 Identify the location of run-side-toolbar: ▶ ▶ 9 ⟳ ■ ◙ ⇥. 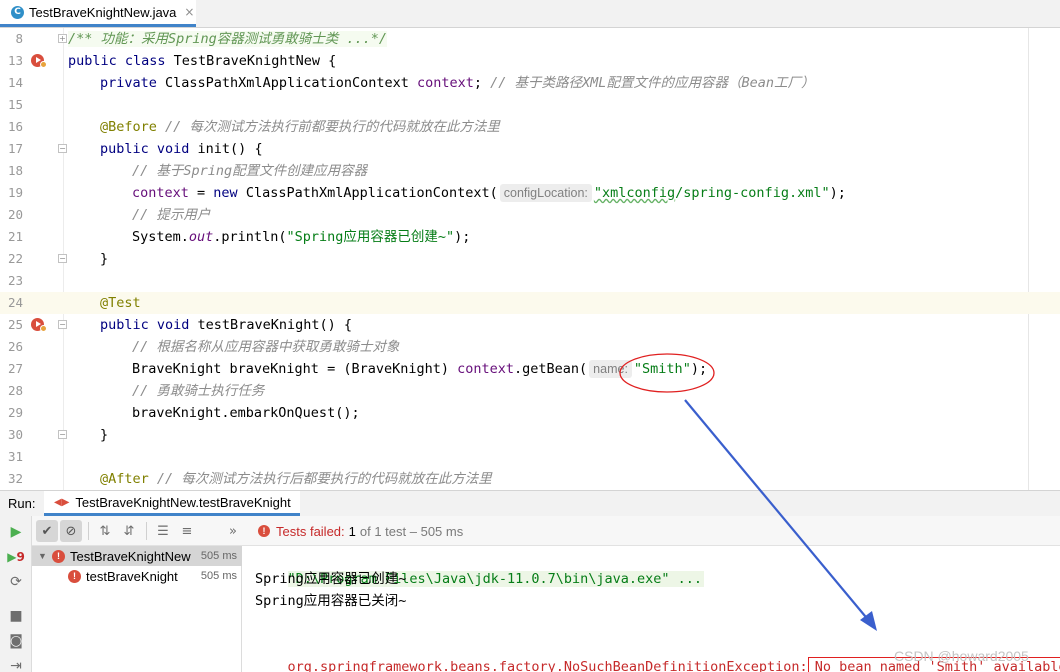
(16, 594).